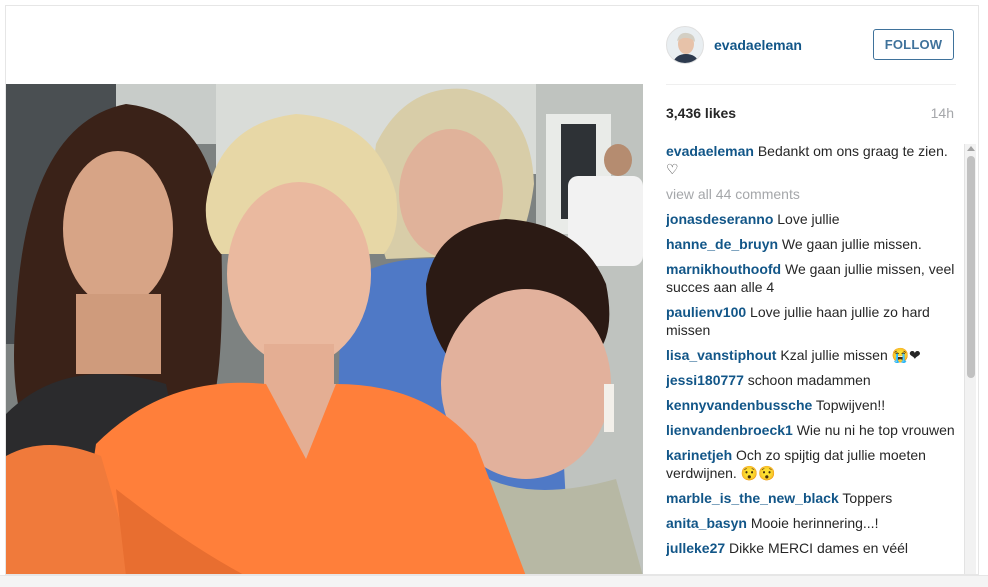 This screenshot has height=587, width=988. What do you see at coordinates (848, 355) in the screenshot?
I see `comment-text: Kzal jullie missen 😭❤` at bounding box center [848, 355].